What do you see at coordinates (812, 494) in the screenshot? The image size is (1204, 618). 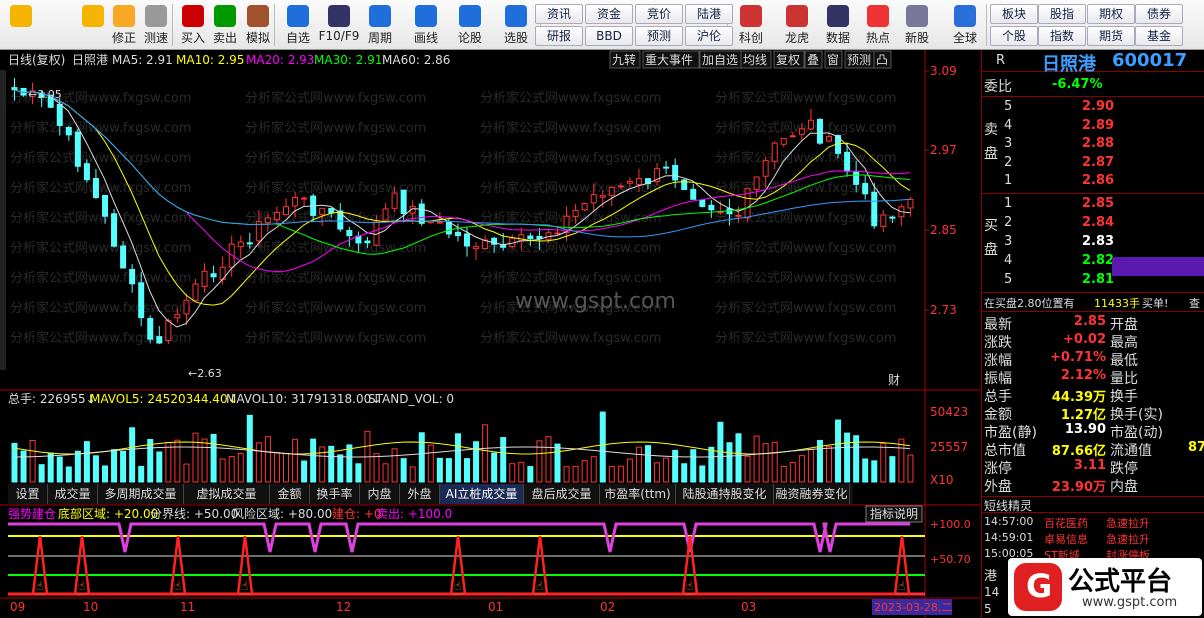 I see `tab-12: 融资融券变化` at bounding box center [812, 494].